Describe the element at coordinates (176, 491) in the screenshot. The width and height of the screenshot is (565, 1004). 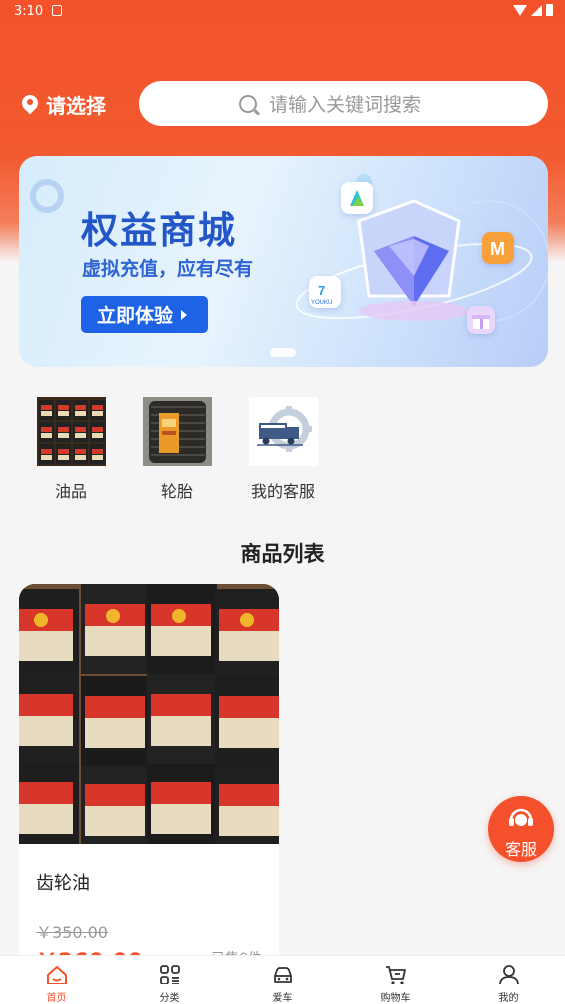
I see `category-label: 轮胎` at that location.